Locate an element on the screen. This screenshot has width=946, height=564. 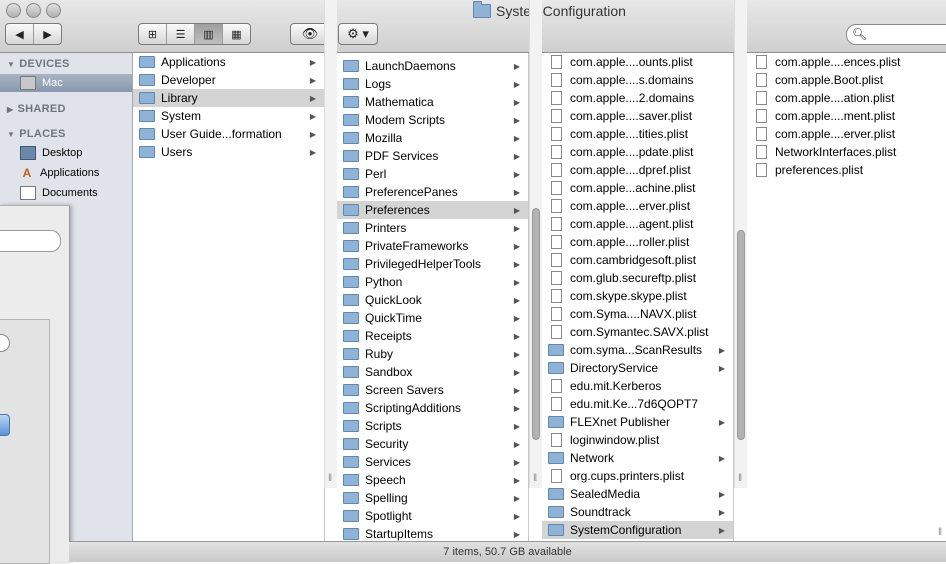
list-item: Scripts ▶ is located at coordinates (432, 426).